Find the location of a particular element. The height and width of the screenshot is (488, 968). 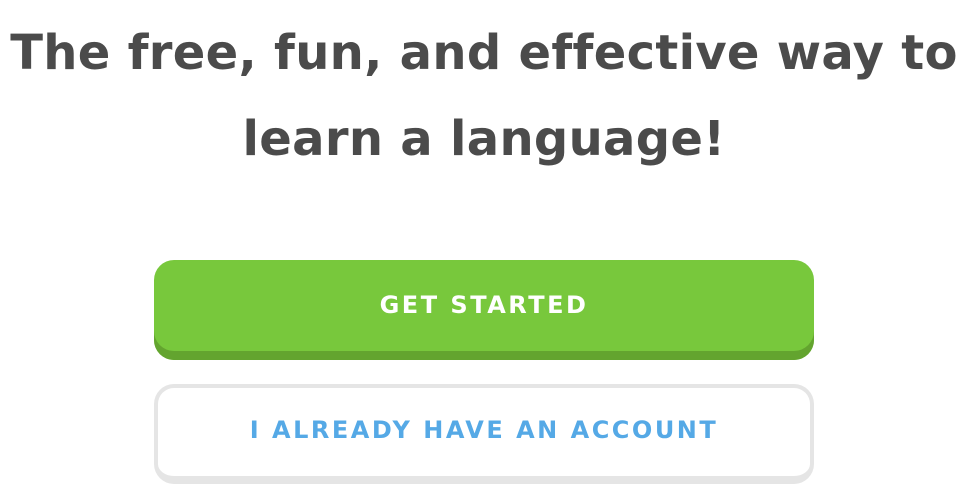

headline-line-1: The free, fun, and effective way to is located at coordinates (484, 53).